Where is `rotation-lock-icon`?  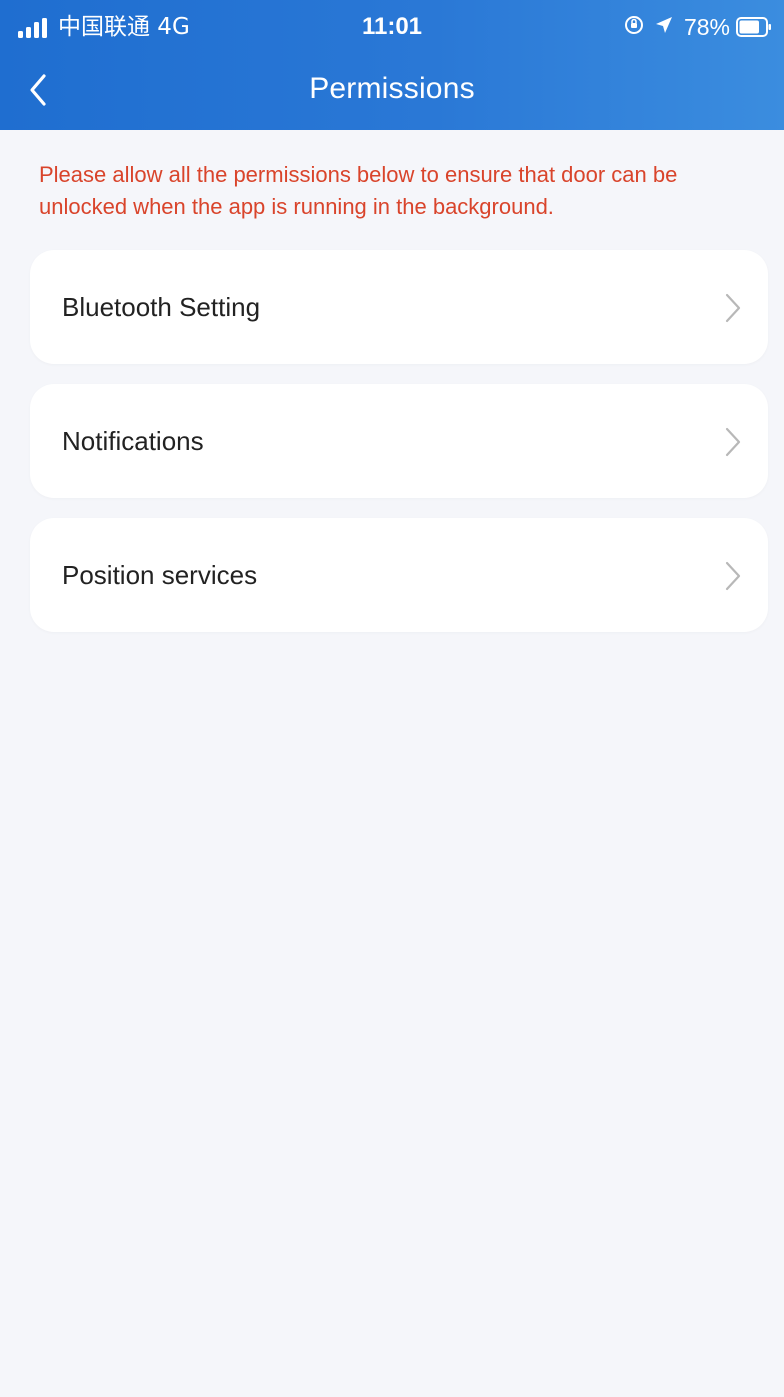
rotation-lock-icon is located at coordinates (634, 27).